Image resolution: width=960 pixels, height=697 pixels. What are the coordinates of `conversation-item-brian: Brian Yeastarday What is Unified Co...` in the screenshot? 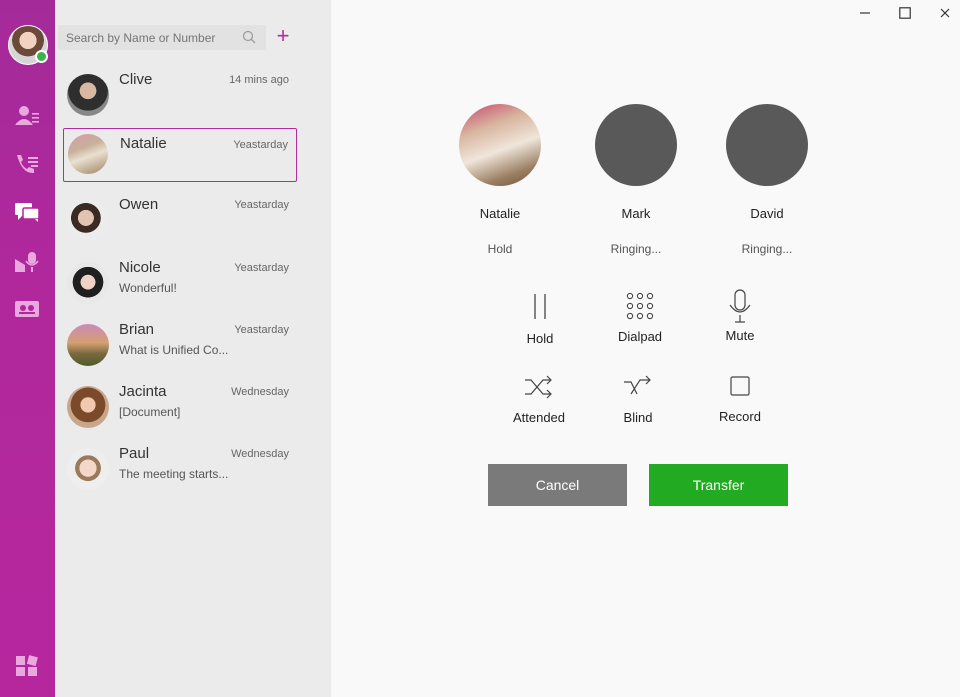 It's located at (180, 347).